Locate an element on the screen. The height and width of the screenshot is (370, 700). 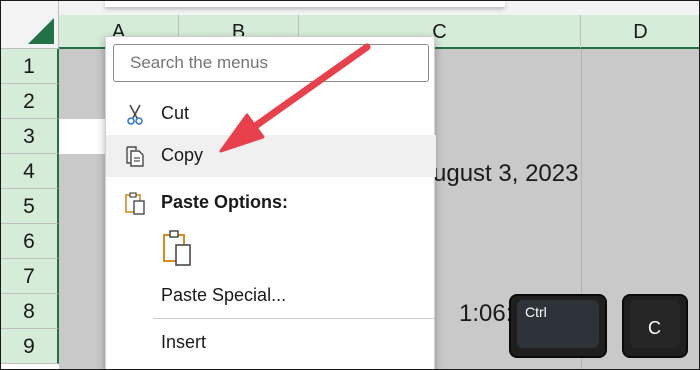
menu-item-cut: Cut is located at coordinates (271, 114).